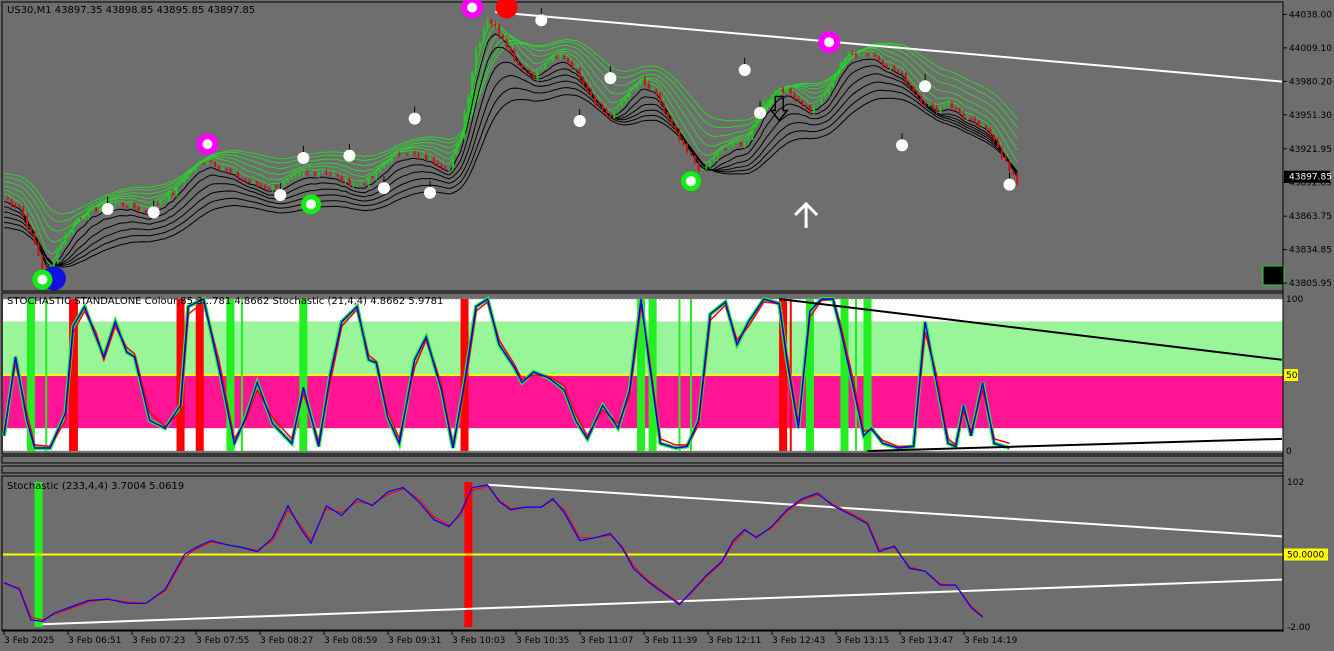 This screenshot has width=1334, height=651. Describe the element at coordinates (472, 7) in the screenshot. I see `magenta-signal-core` at that location.